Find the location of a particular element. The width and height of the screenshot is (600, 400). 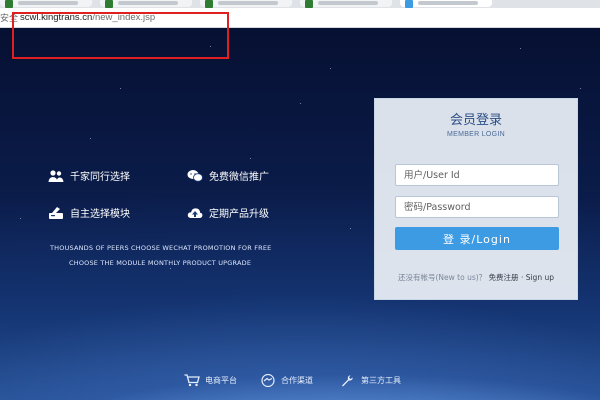

register-row: 还没有帐号(New to us)？ 免费注册 · Sign up is located at coordinates (476, 277).